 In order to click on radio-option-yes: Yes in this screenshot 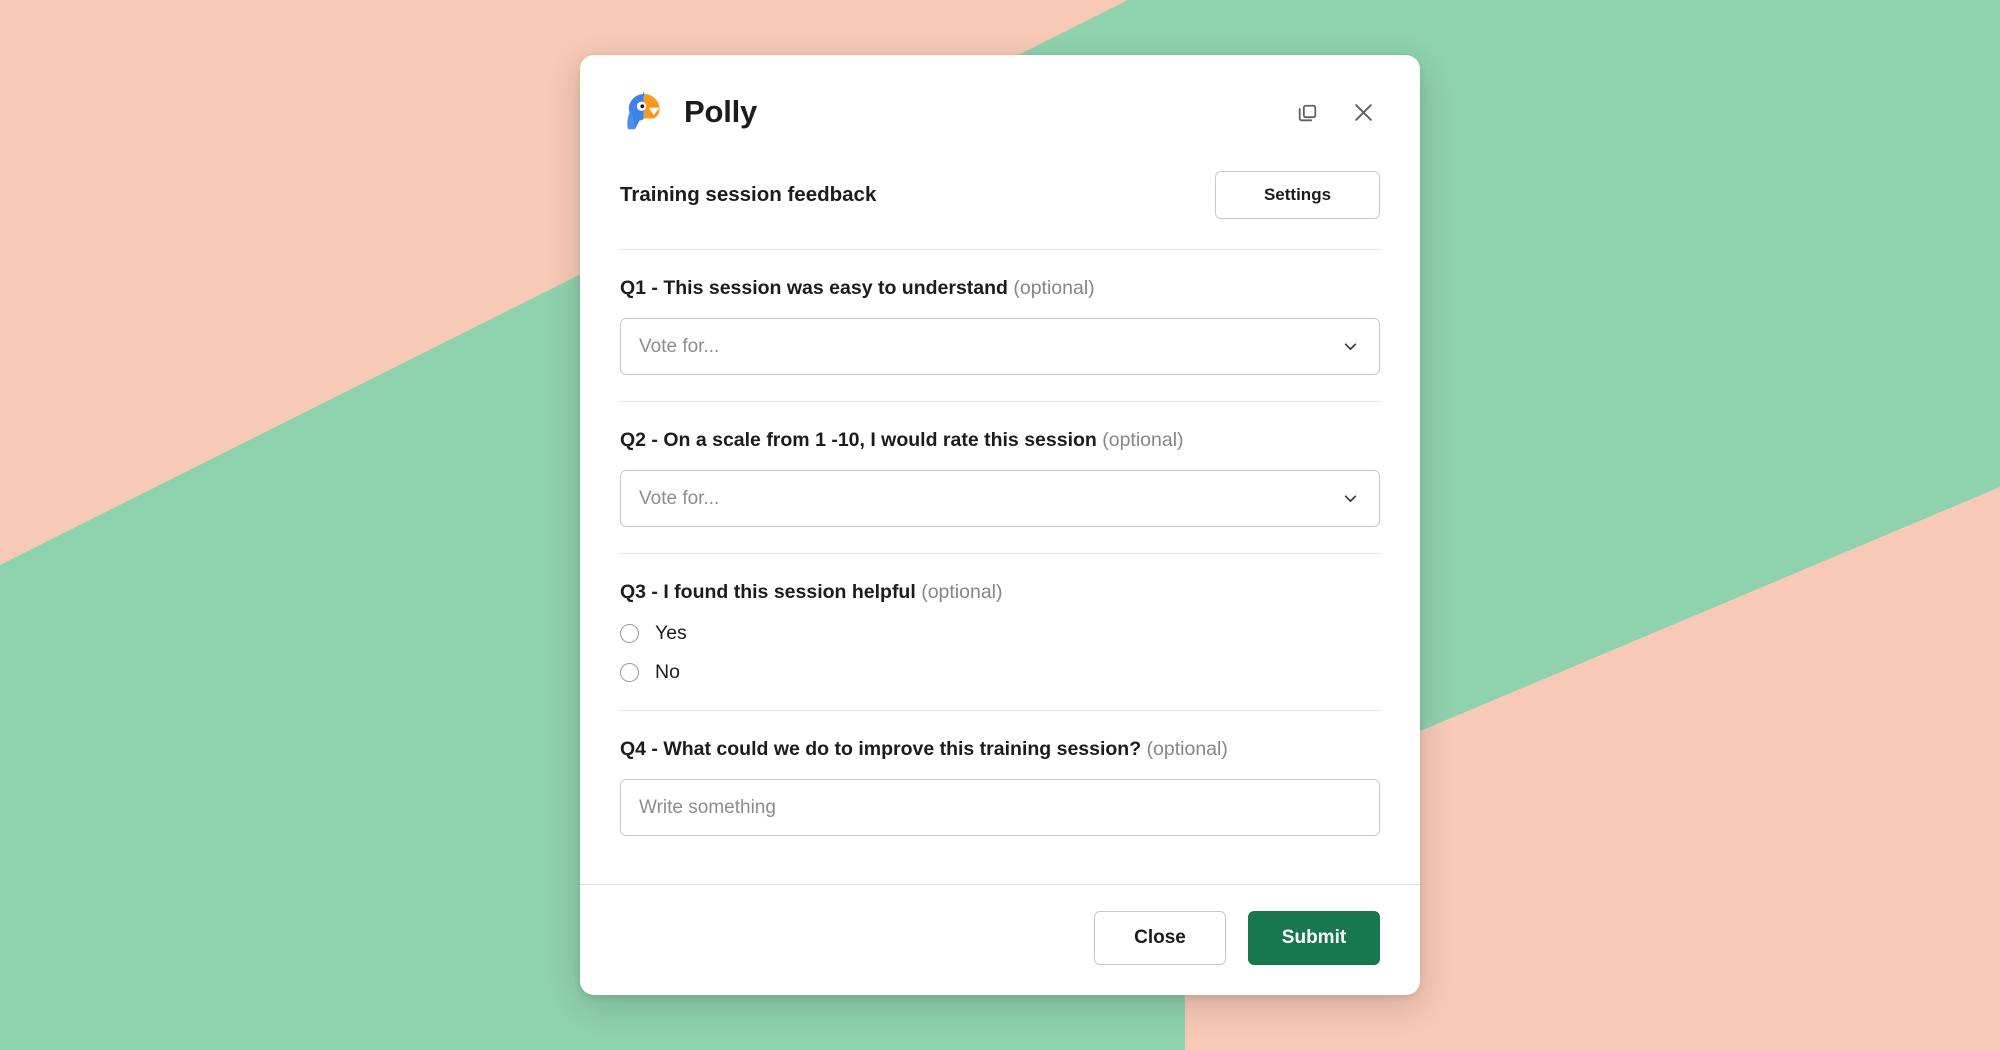, I will do `click(1000, 633)`.